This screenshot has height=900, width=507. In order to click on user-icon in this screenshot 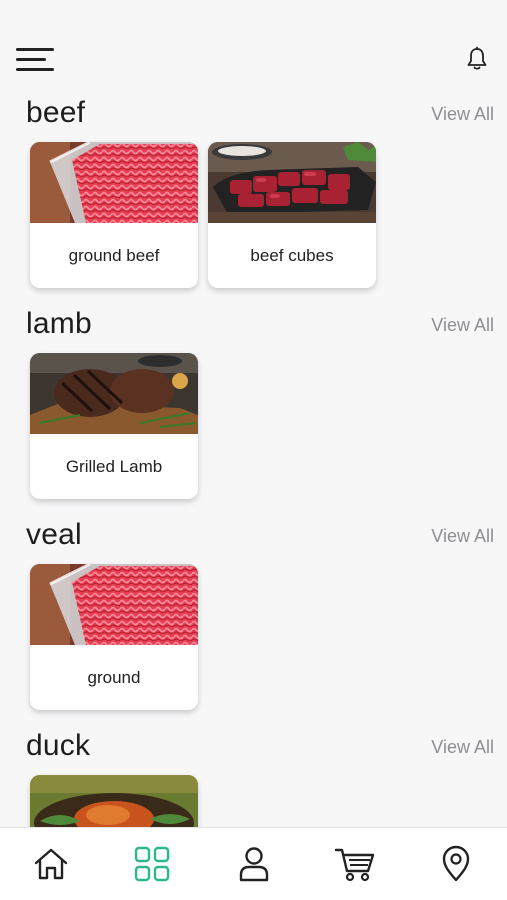, I will do `click(254, 864)`.